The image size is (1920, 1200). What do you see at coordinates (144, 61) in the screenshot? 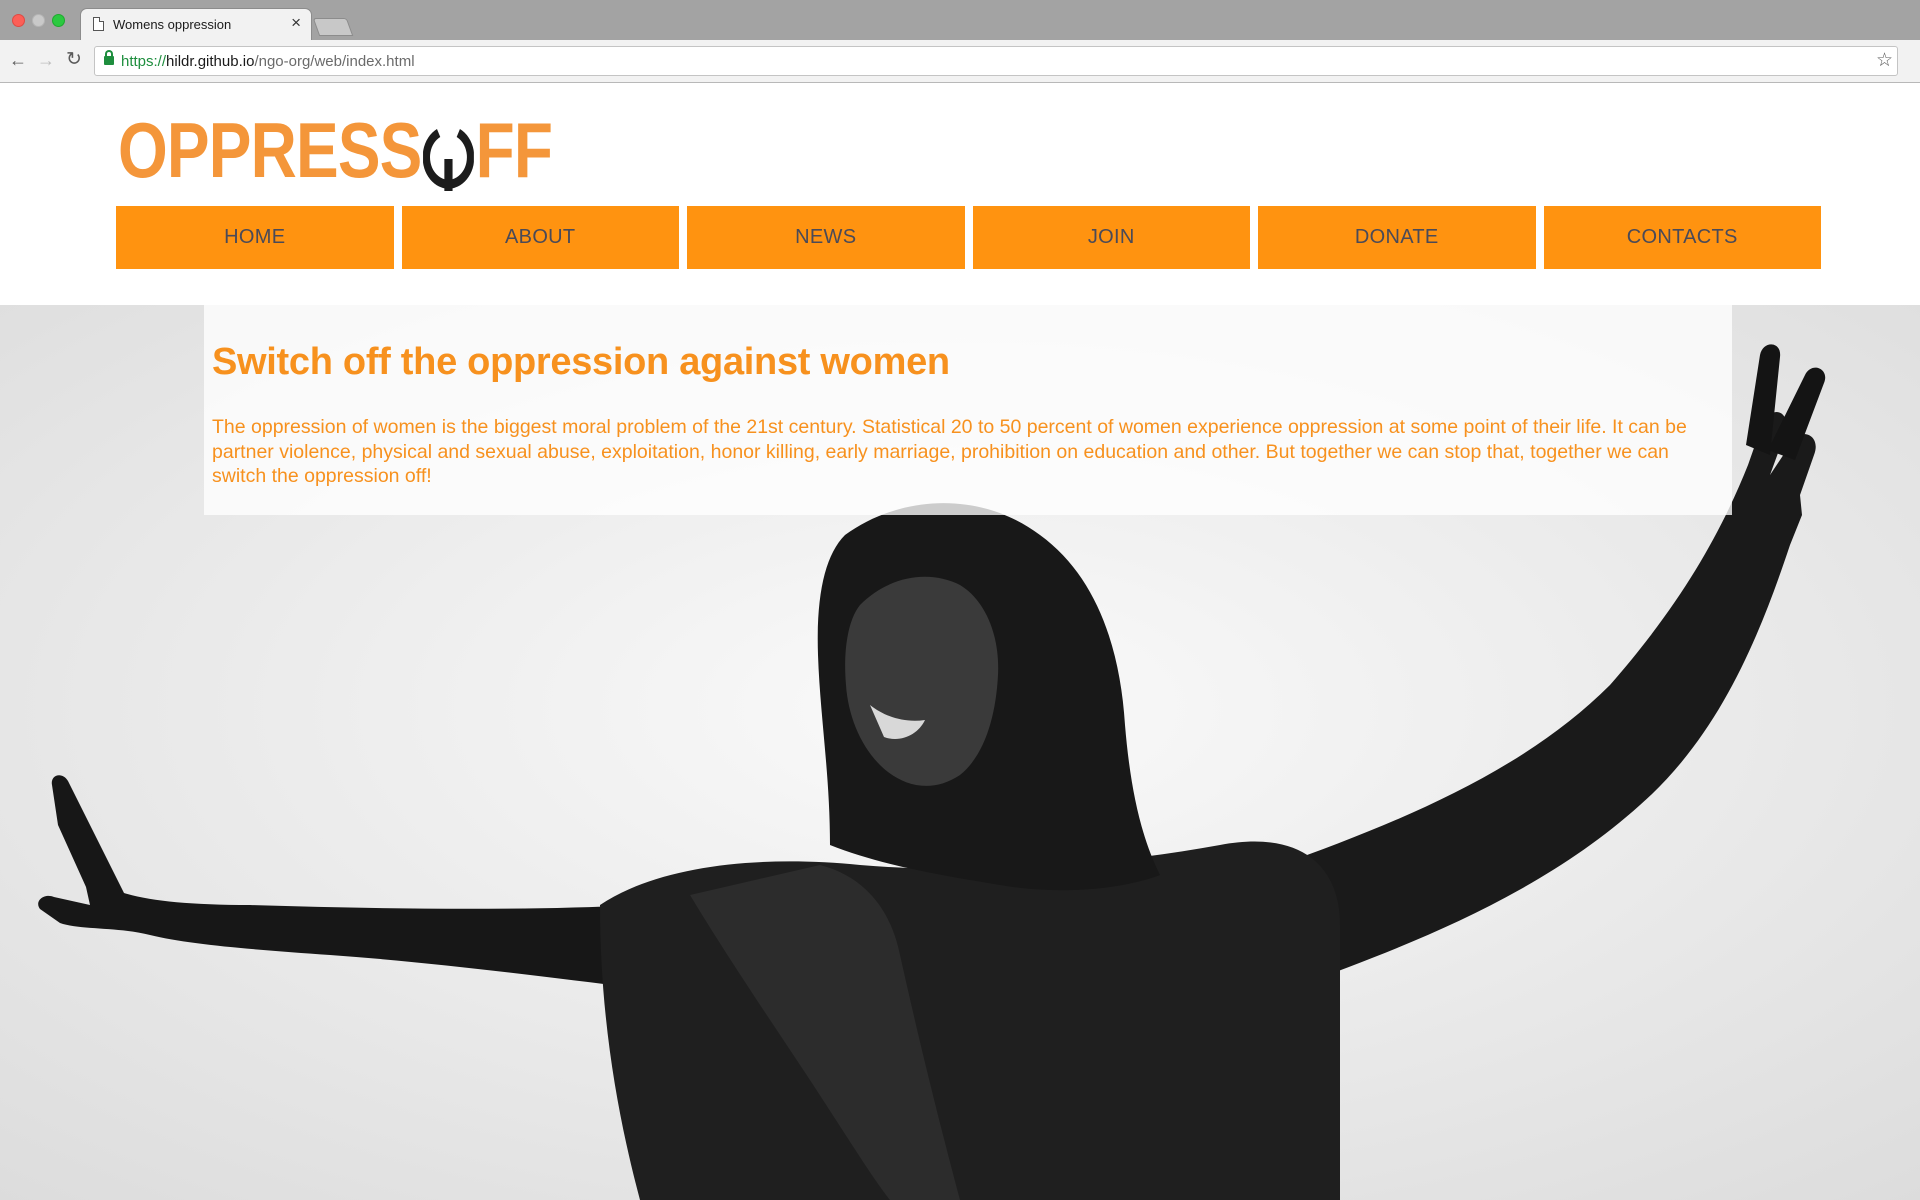
I see `url-scheme: https://` at bounding box center [144, 61].